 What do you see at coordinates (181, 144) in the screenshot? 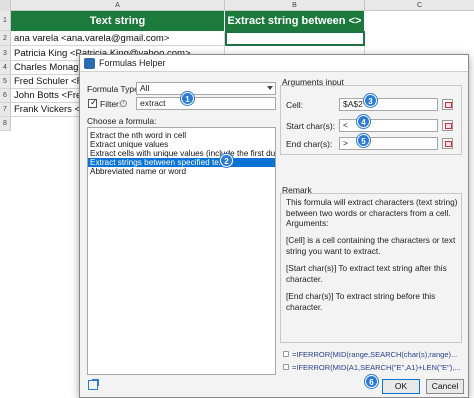
I see `formula-item: Extract unique values` at bounding box center [181, 144].